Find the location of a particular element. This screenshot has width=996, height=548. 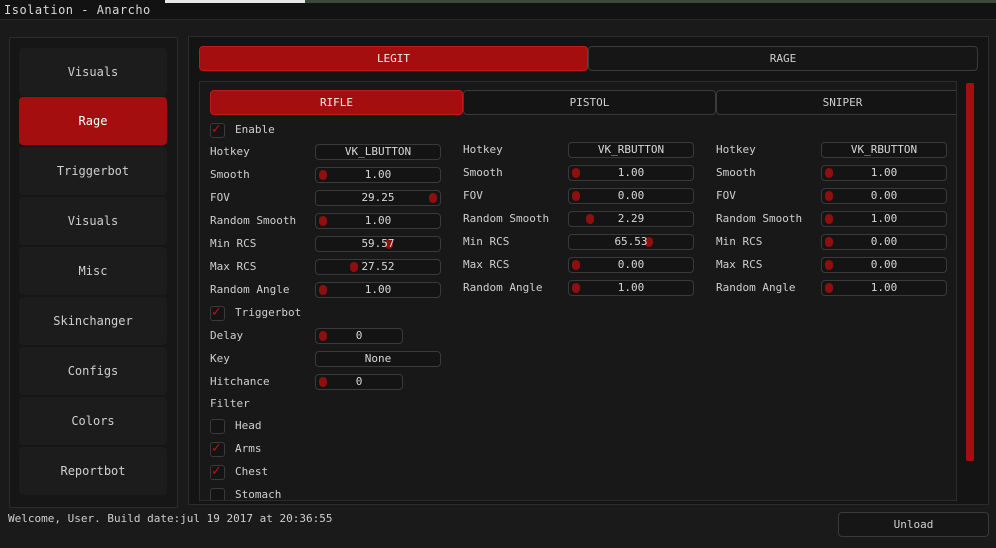

sidebar-item-visuals: Visuals is located at coordinates (93, 72).